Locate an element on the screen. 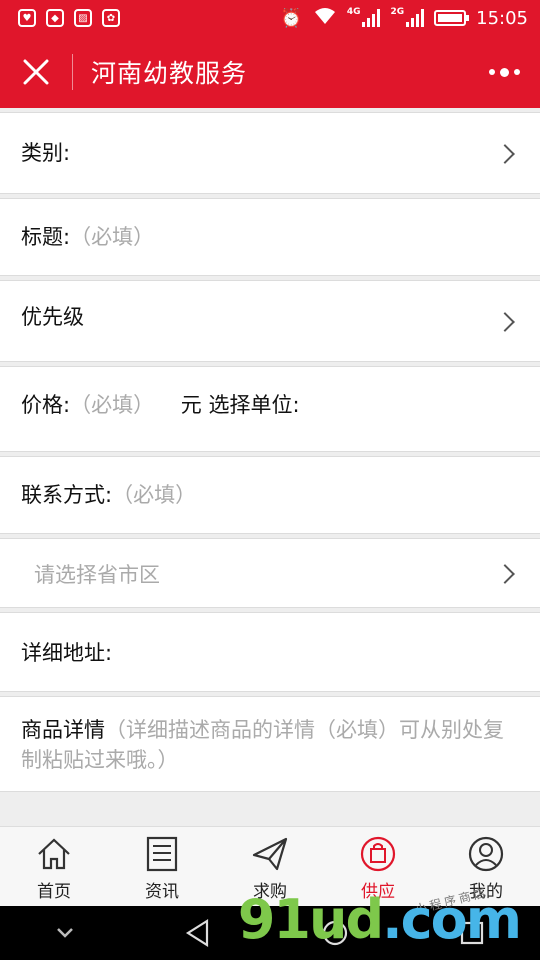  details-row: 商品详情（详细描述商品的详情（必填）可从别处复制粘贴过来哦。） is located at coordinates (270, 744).